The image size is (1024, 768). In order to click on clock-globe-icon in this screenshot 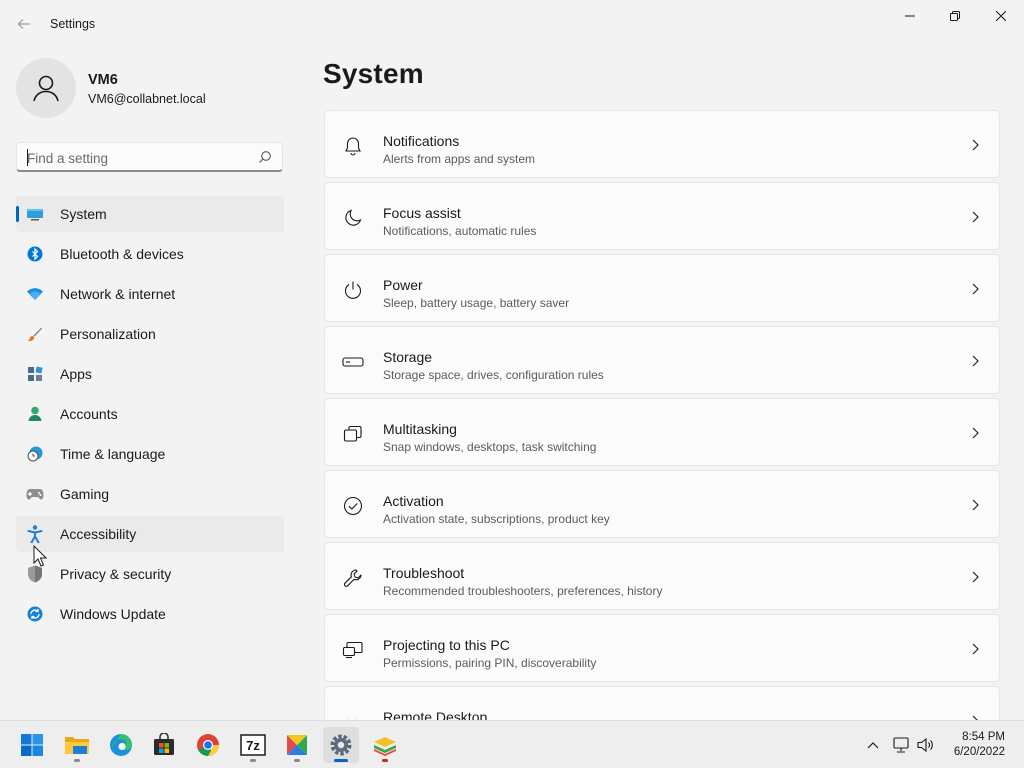, I will do `click(35, 454)`.